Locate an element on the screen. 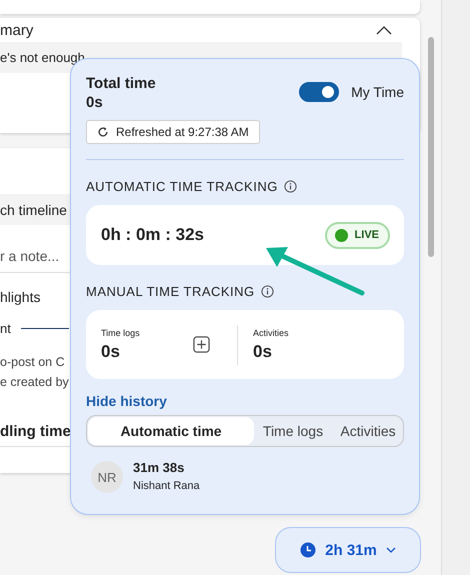  tab-label: nt is located at coordinates (5, 328).